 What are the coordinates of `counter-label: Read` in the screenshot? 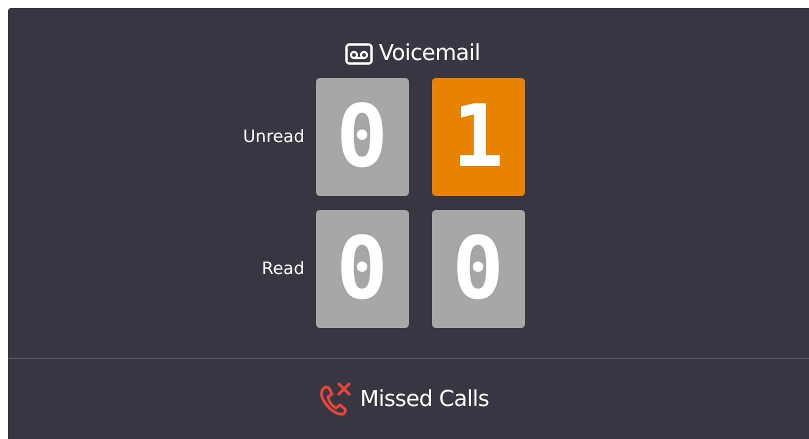 It's located at (282, 269).